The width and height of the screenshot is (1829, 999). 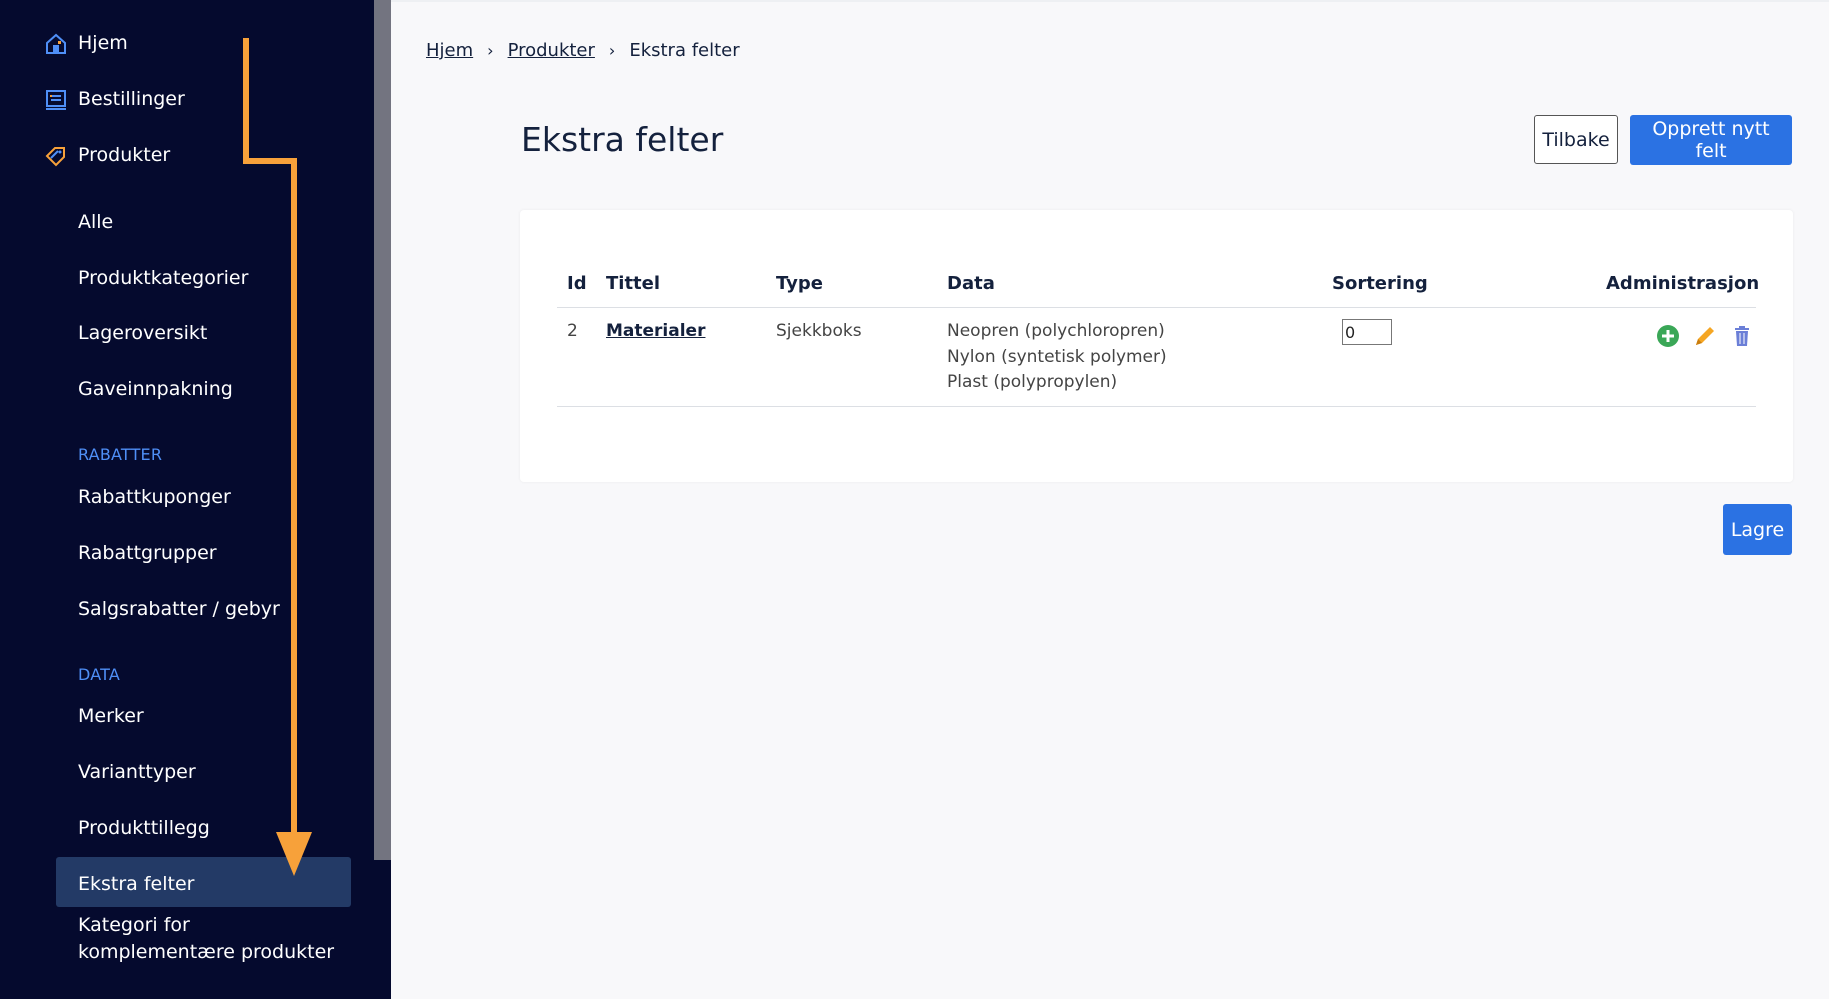 What do you see at coordinates (1367, 332) in the screenshot?
I see `sort-order-input` at bounding box center [1367, 332].